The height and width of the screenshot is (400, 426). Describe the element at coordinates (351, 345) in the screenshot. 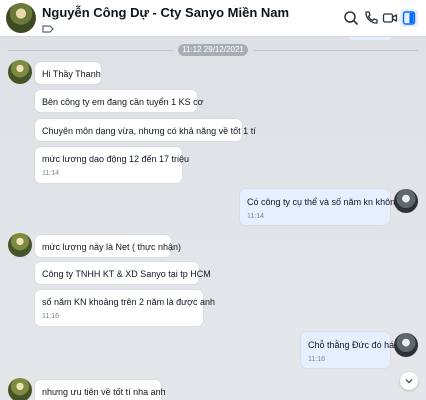

I see `message-text: Chỗ thằng Đức đó há` at that location.